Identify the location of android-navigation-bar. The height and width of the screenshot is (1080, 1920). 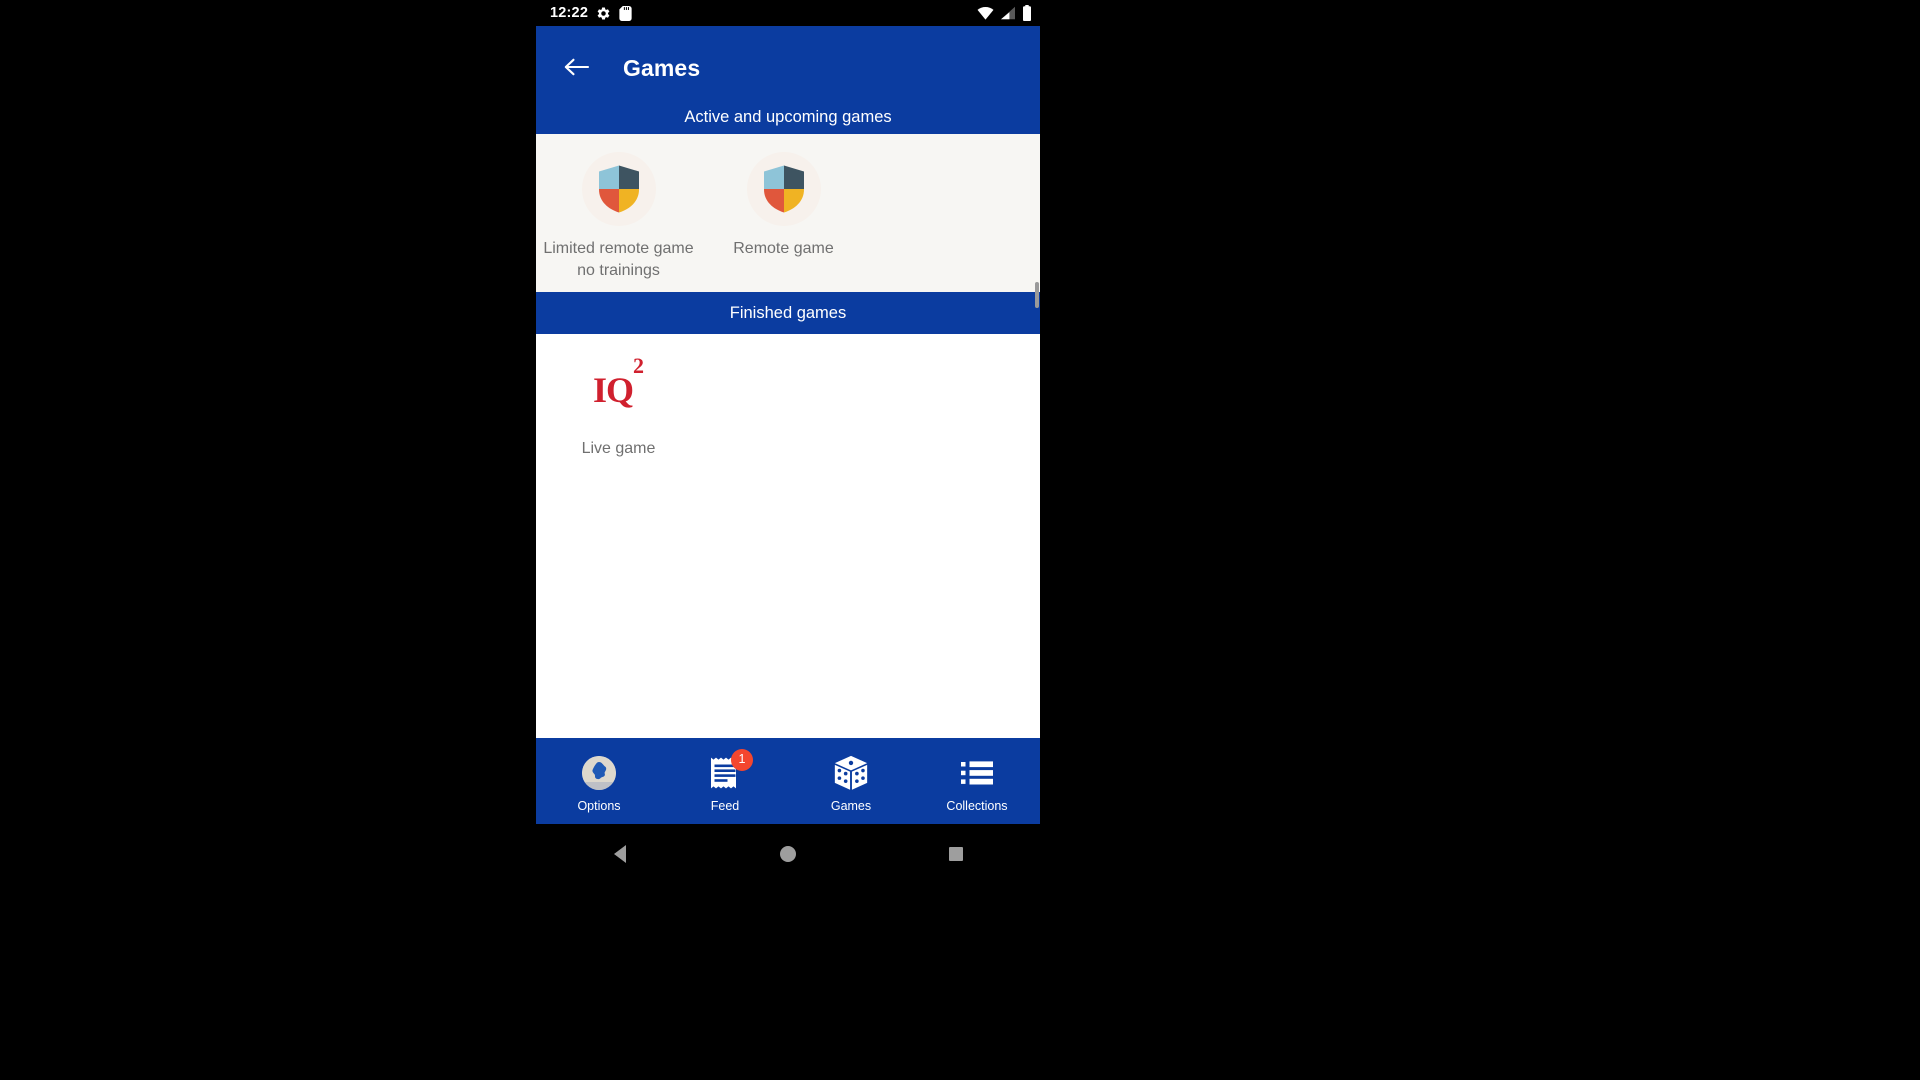
(788, 952).